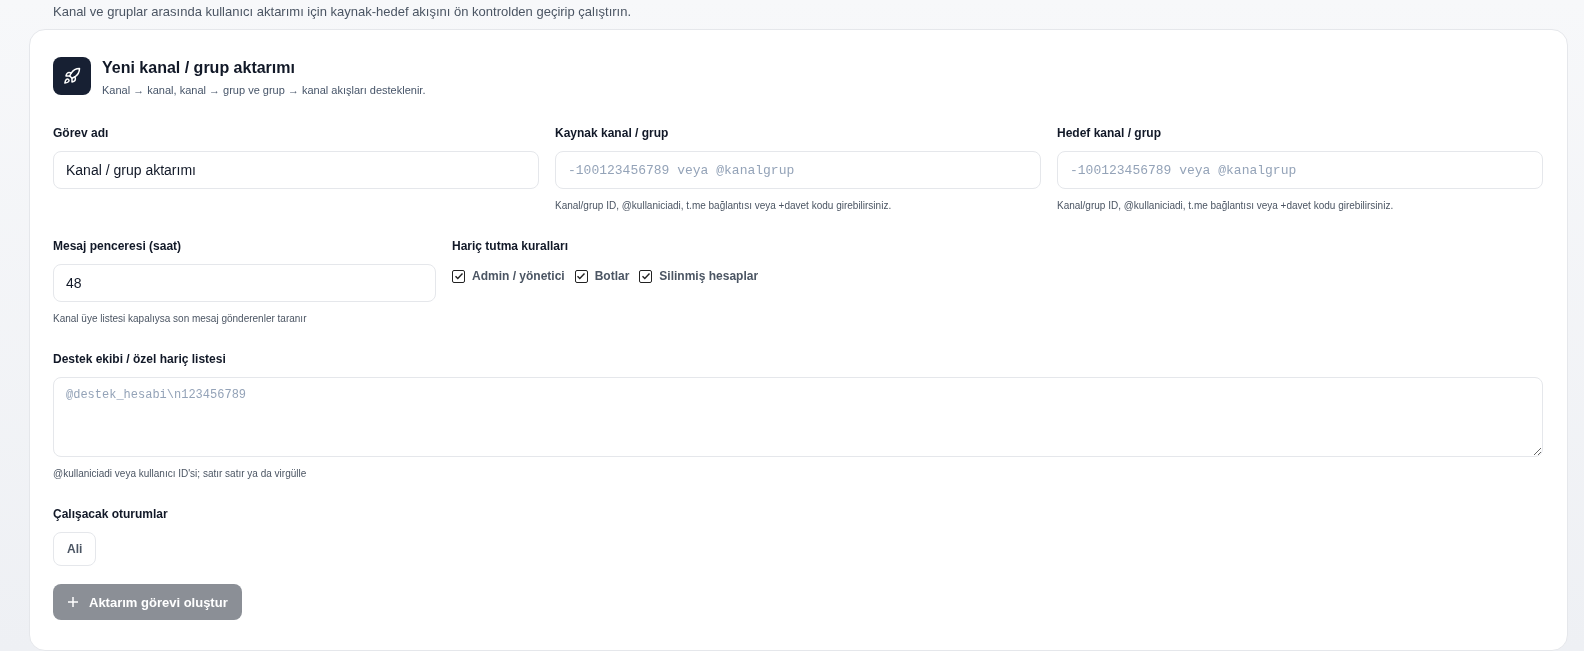  What do you see at coordinates (180, 473) in the screenshot?
I see `field-hint: @kullaniciadi veya kullanıcı ID'si; satır satır ya da virgülle` at bounding box center [180, 473].